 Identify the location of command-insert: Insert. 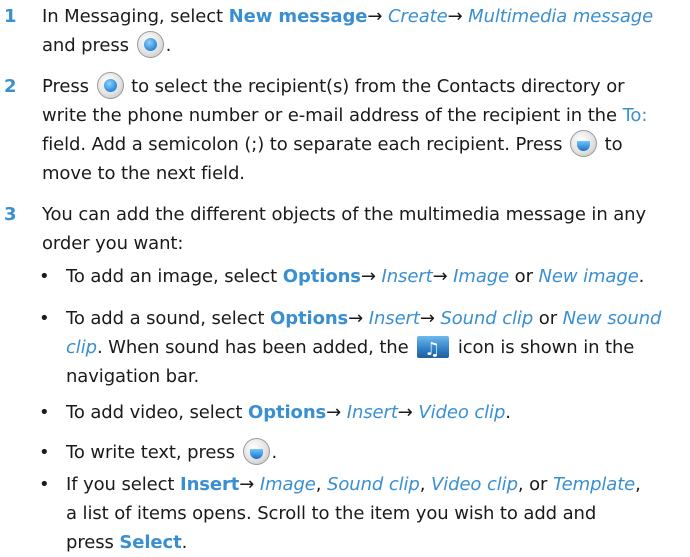
(209, 484).